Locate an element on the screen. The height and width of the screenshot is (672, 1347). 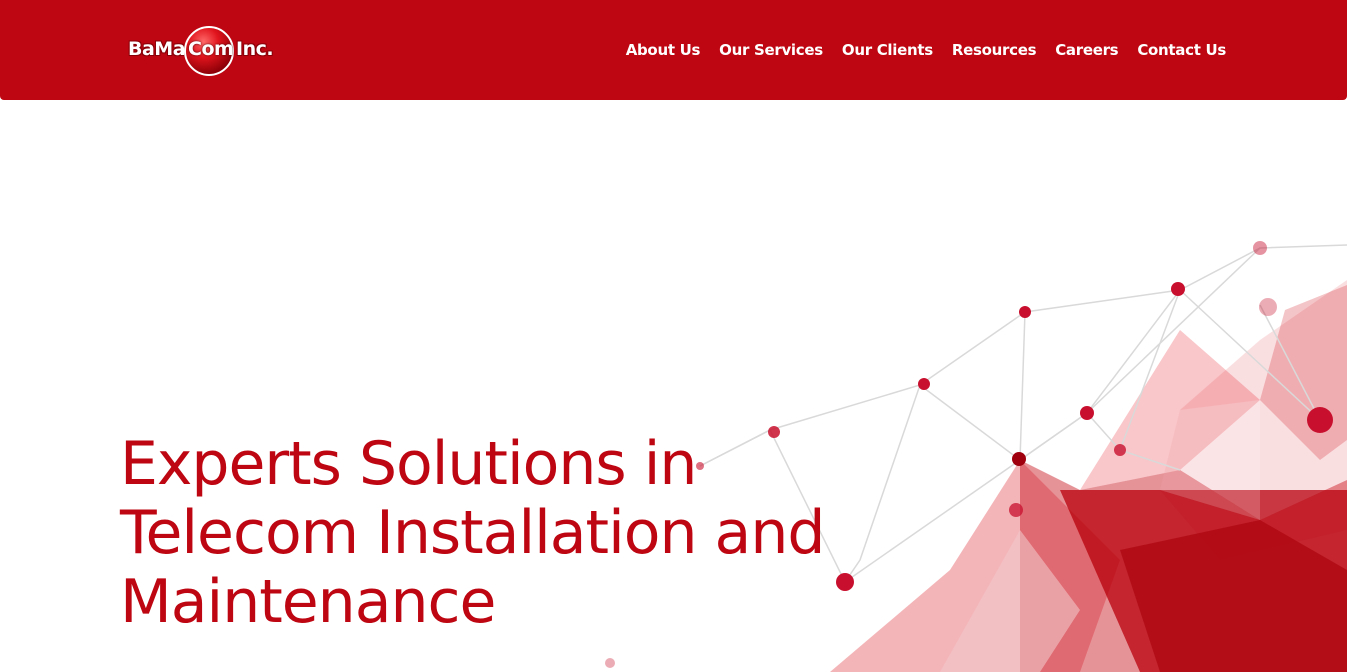
nav-careers: Careers is located at coordinates (1086, 50).